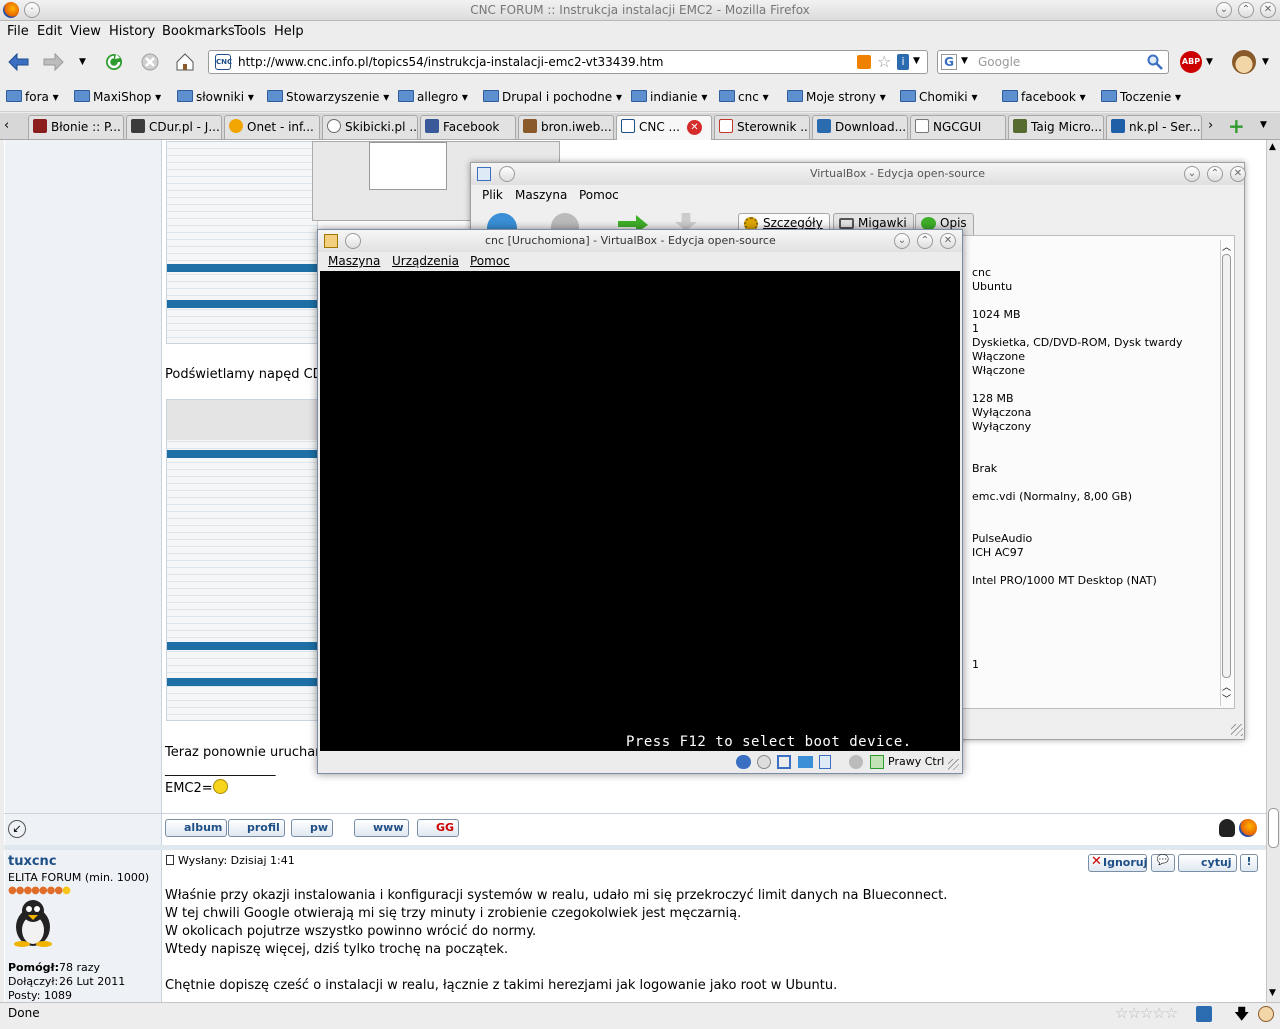  What do you see at coordinates (744, 97) in the screenshot?
I see `bookmark-folder-cnc: cnc ▾` at bounding box center [744, 97].